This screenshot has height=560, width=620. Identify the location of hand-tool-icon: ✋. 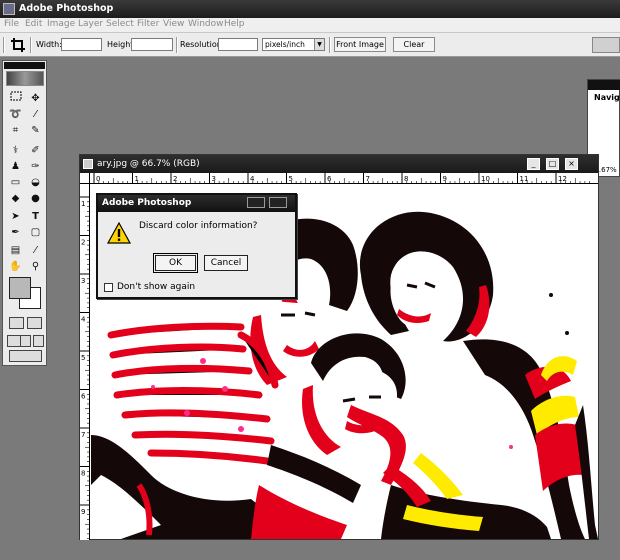
(15, 266).